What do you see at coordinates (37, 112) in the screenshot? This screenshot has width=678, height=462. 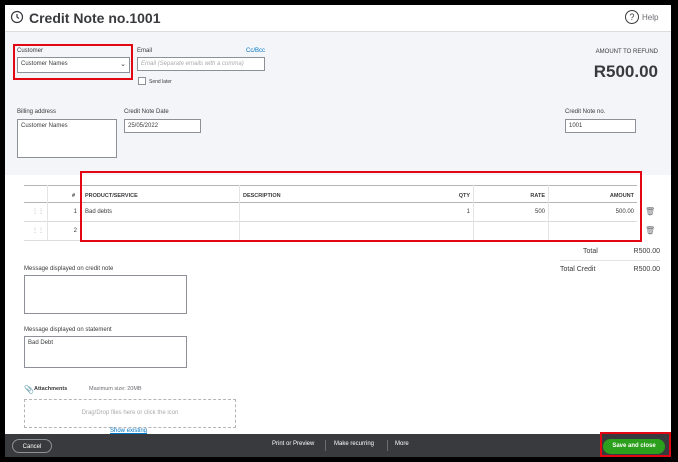 I see `billing-address-label: Billing address` at bounding box center [37, 112].